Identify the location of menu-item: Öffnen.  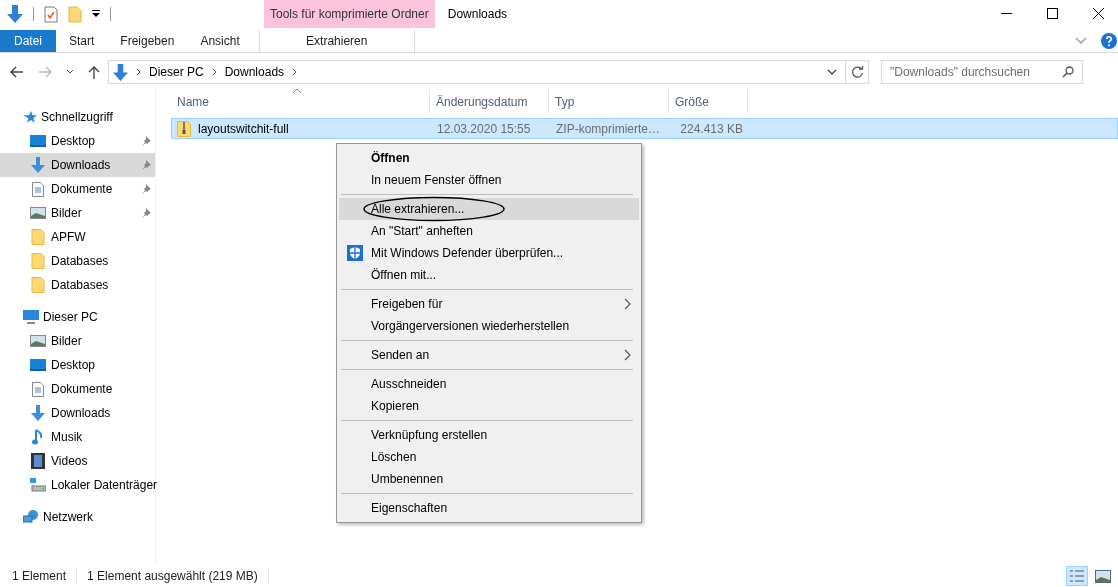
(489, 158).